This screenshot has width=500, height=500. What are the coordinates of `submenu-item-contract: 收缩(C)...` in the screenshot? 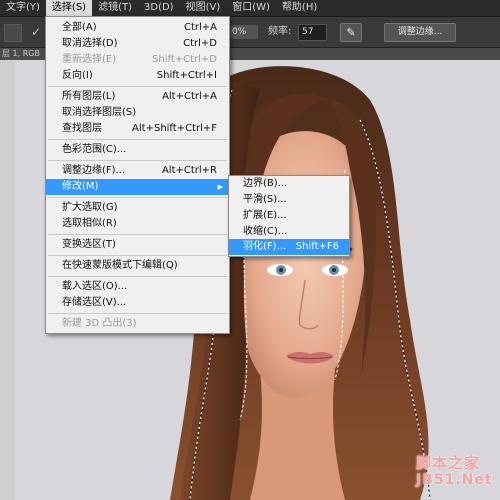 It's located at (289, 232).